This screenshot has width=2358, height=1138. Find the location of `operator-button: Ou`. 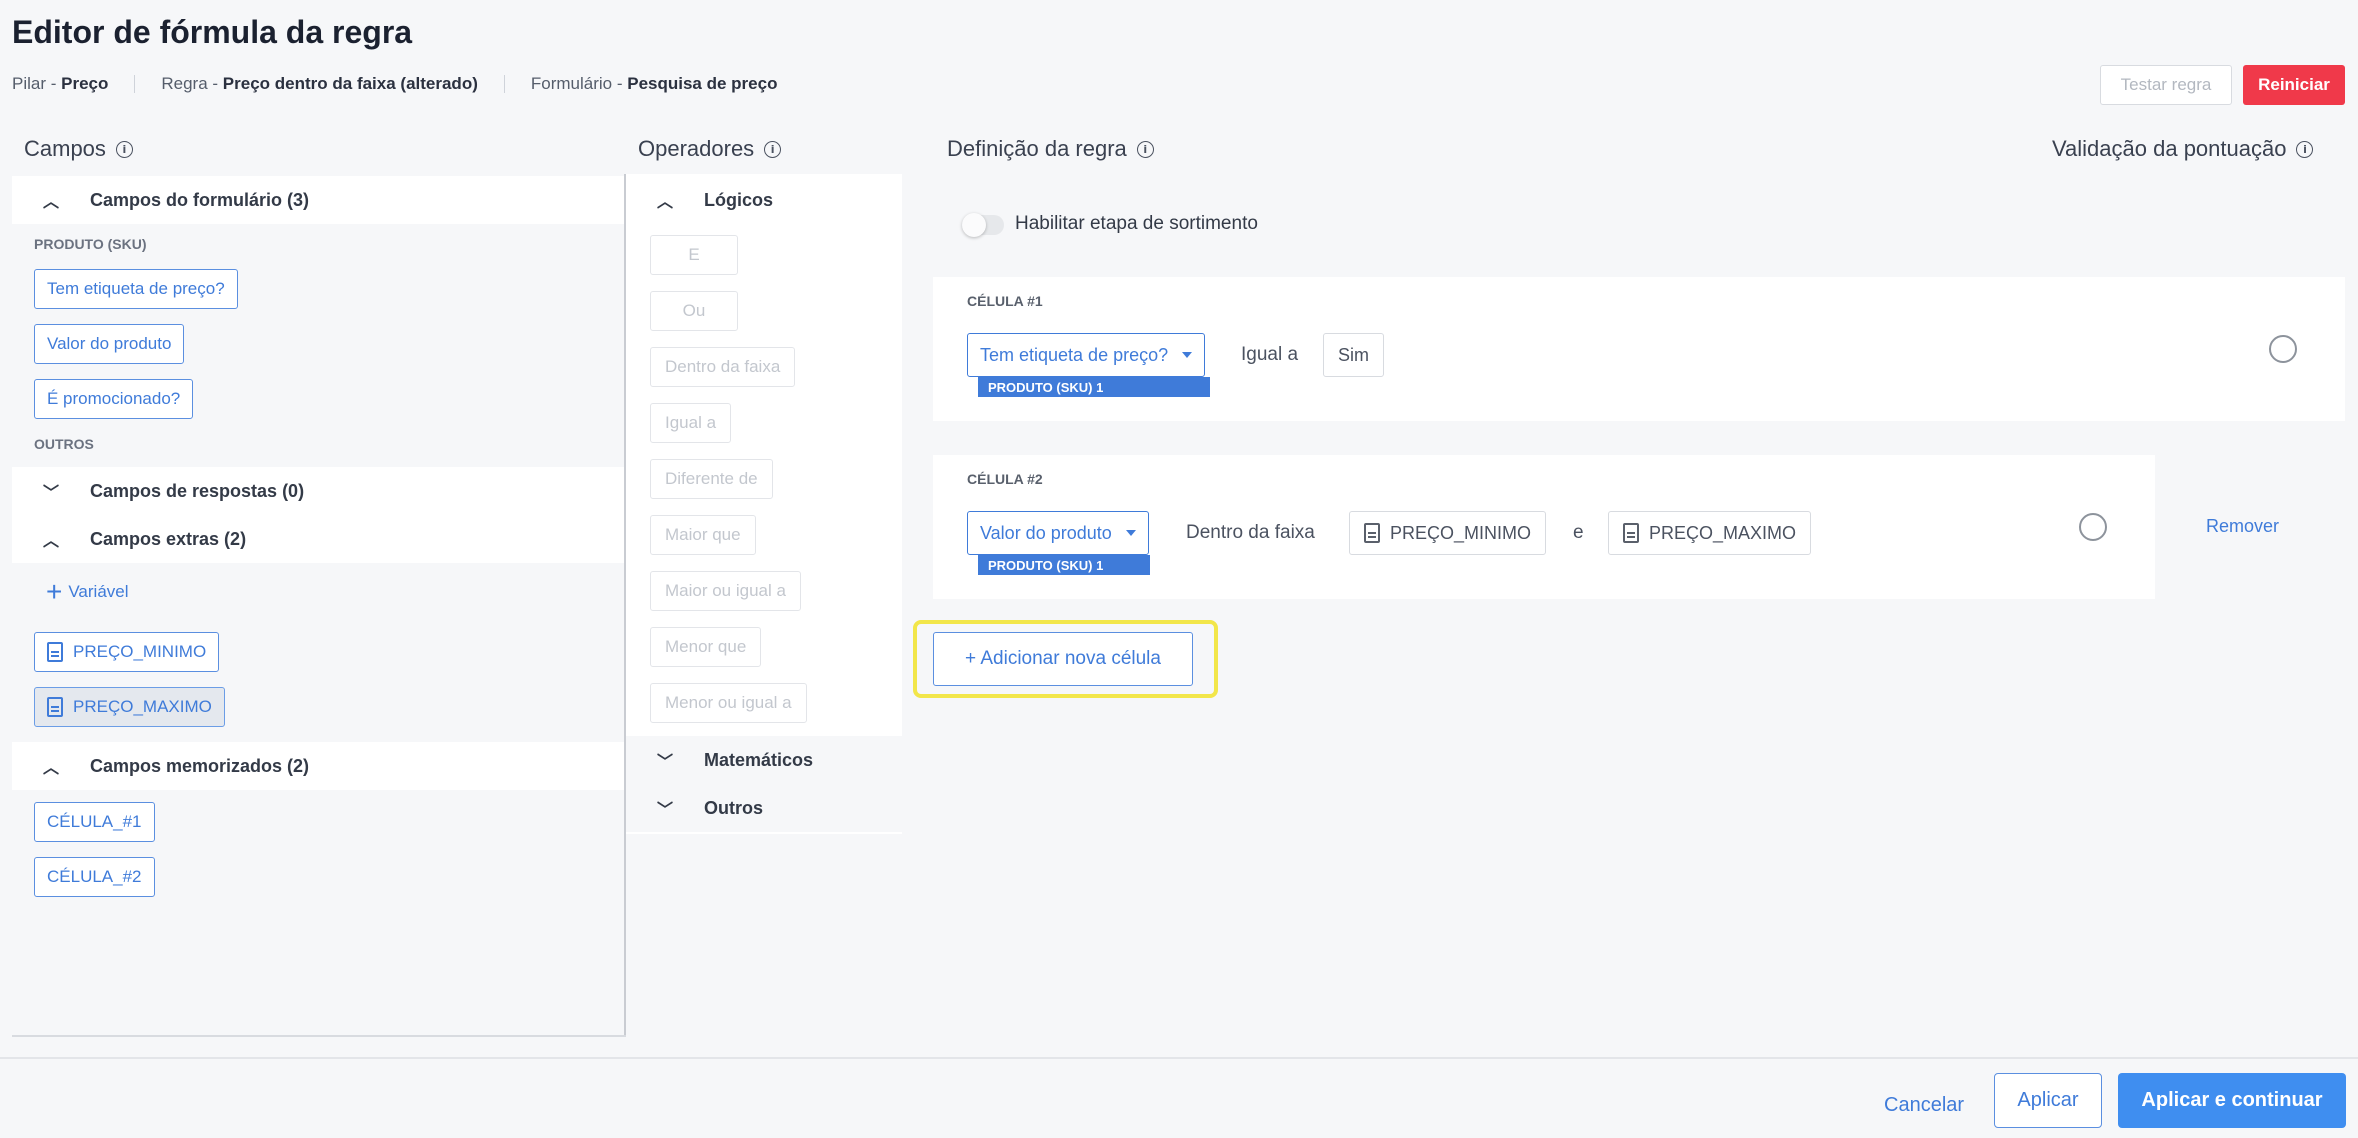

operator-button: Ou is located at coordinates (694, 311).